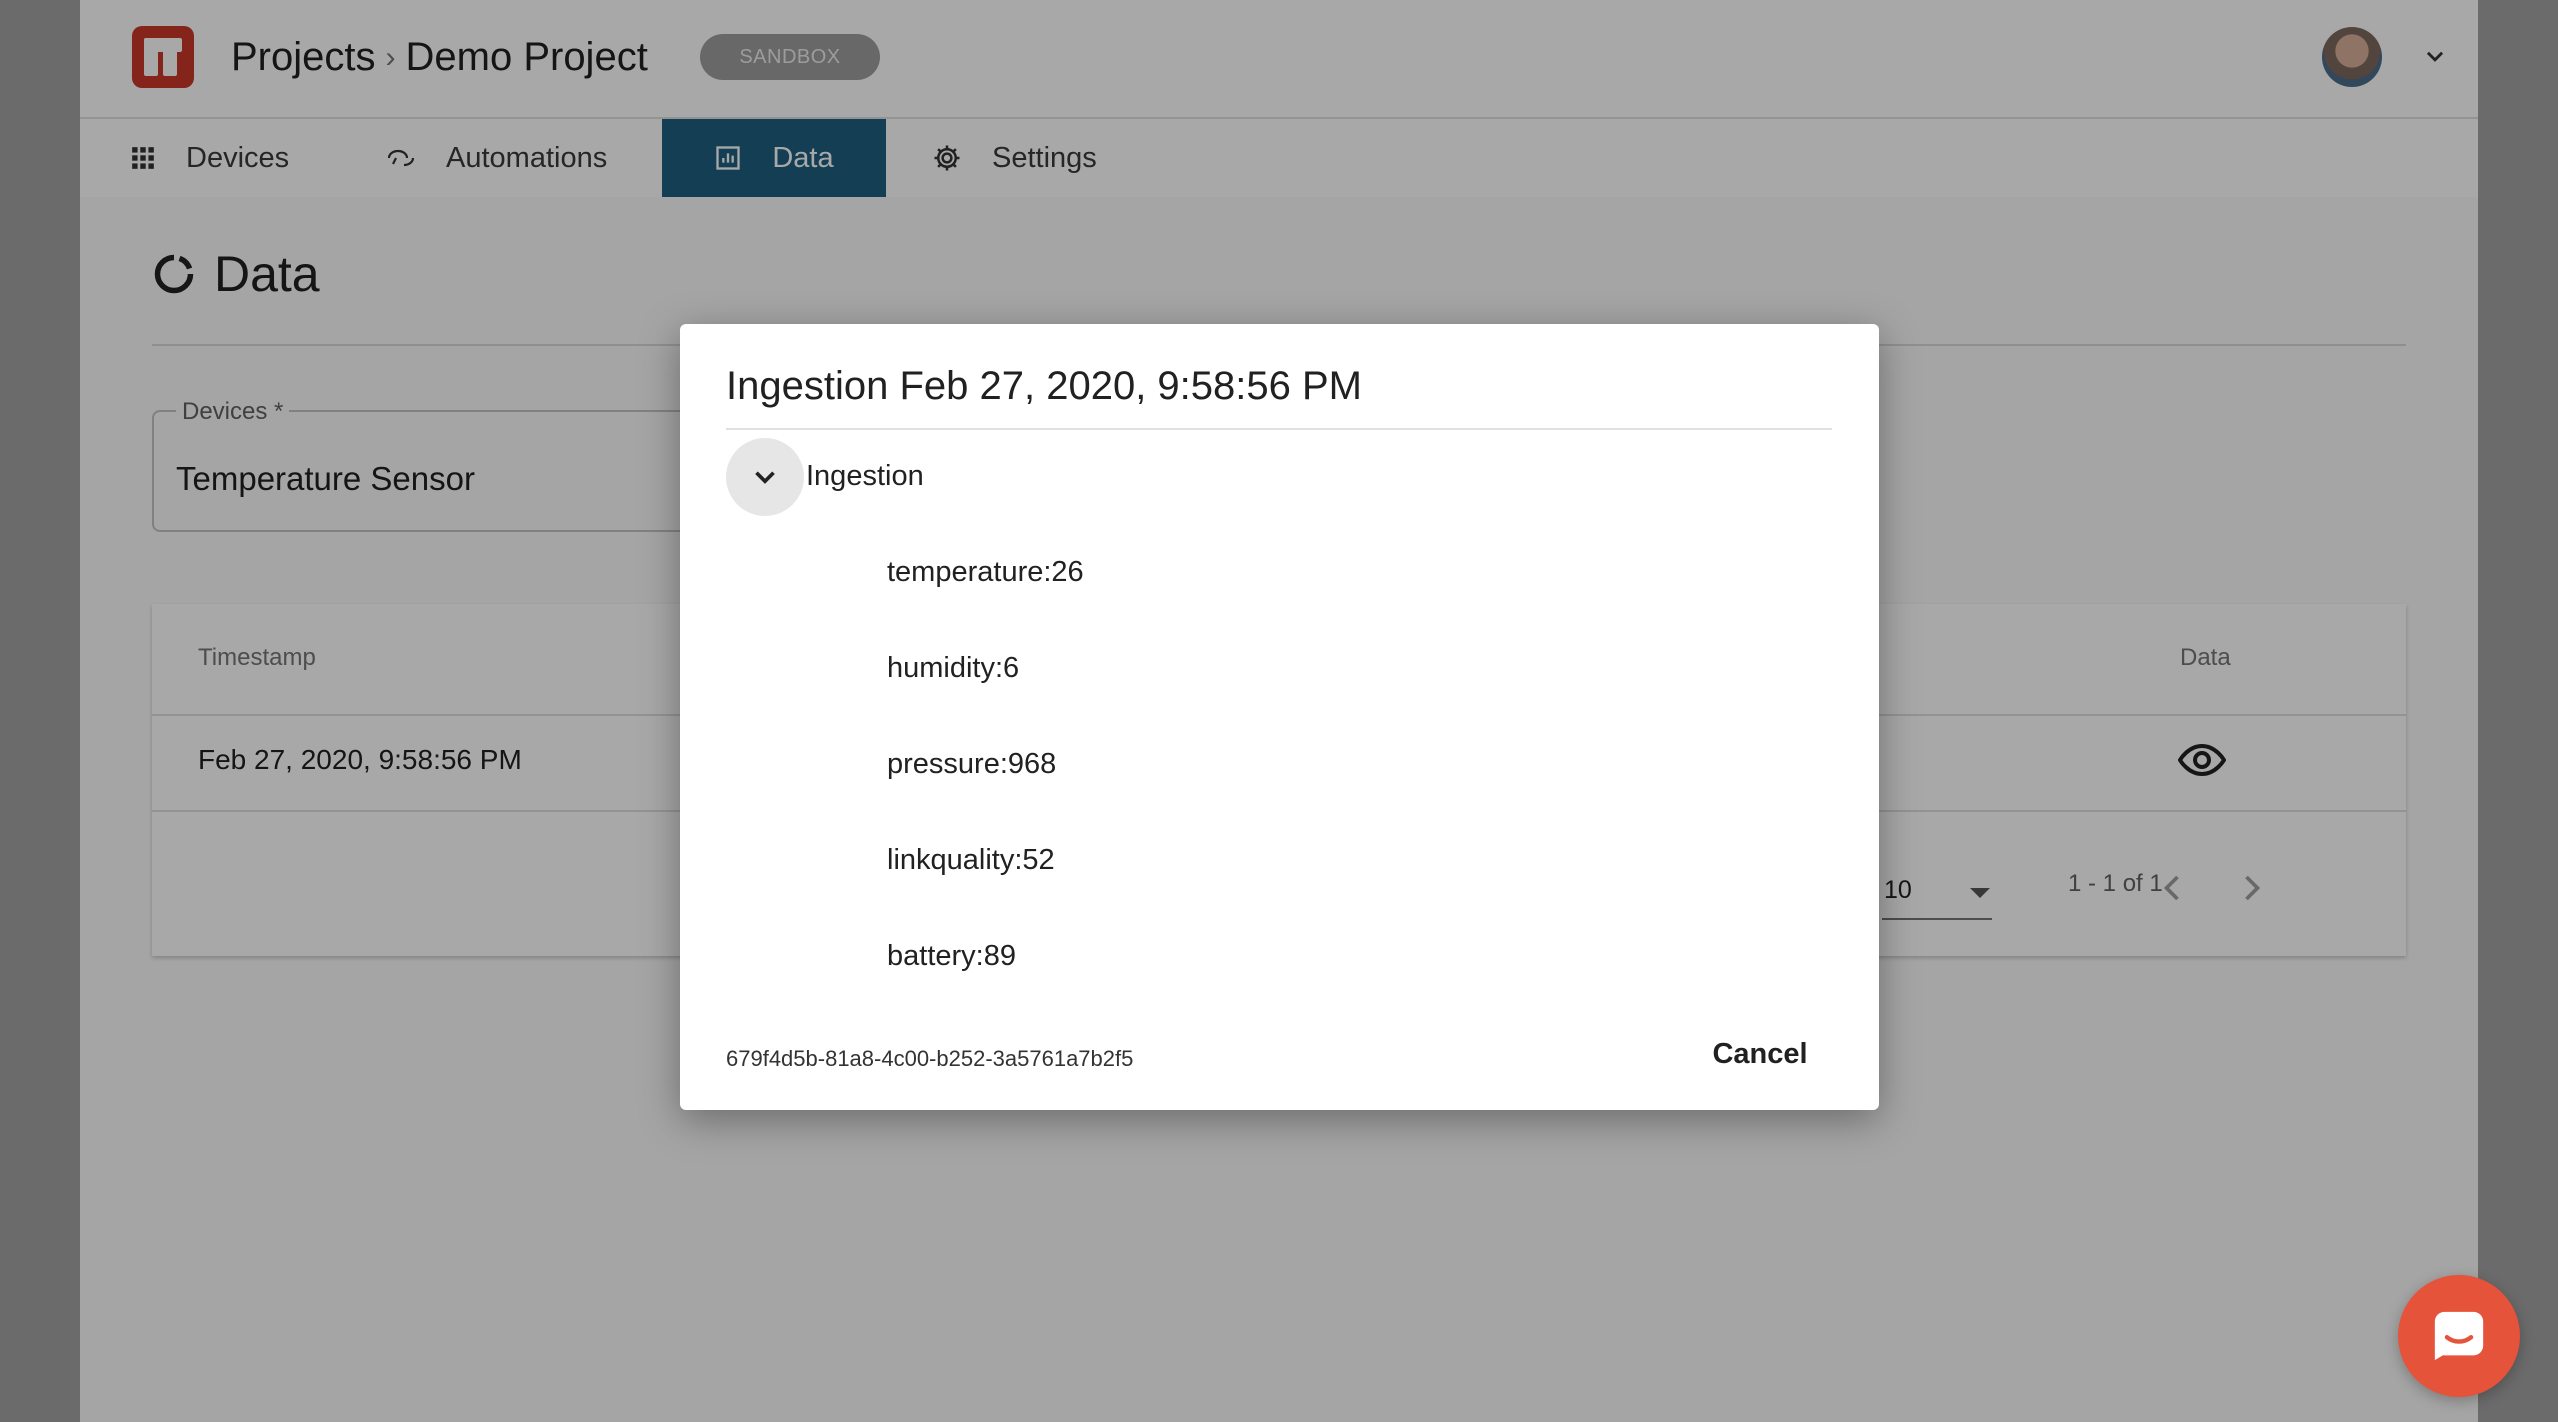  Describe the element at coordinates (971, 860) in the screenshot. I see `list-item: linkquality:52` at that location.